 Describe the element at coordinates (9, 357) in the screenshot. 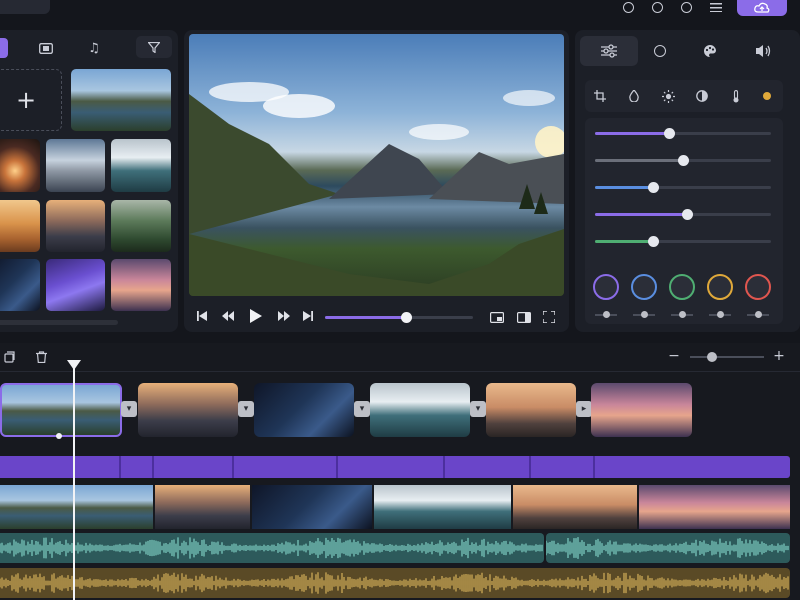

I see `copy-icon` at that location.